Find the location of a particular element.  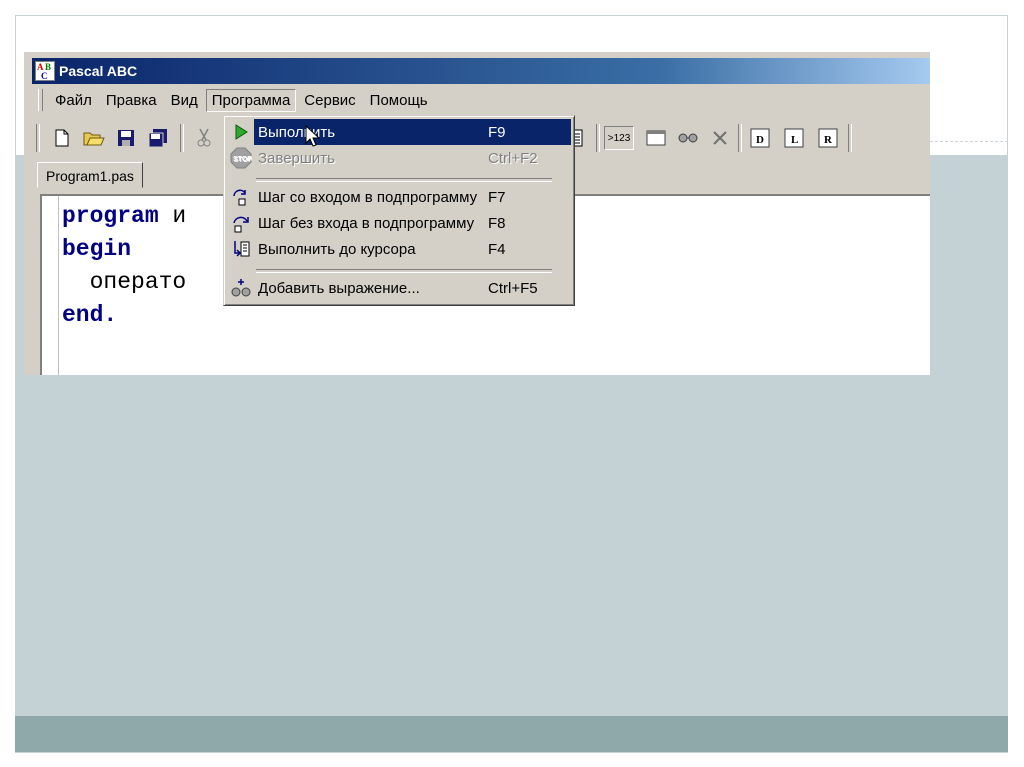

code-text: program и begin операто end. is located at coordinates (124, 266).